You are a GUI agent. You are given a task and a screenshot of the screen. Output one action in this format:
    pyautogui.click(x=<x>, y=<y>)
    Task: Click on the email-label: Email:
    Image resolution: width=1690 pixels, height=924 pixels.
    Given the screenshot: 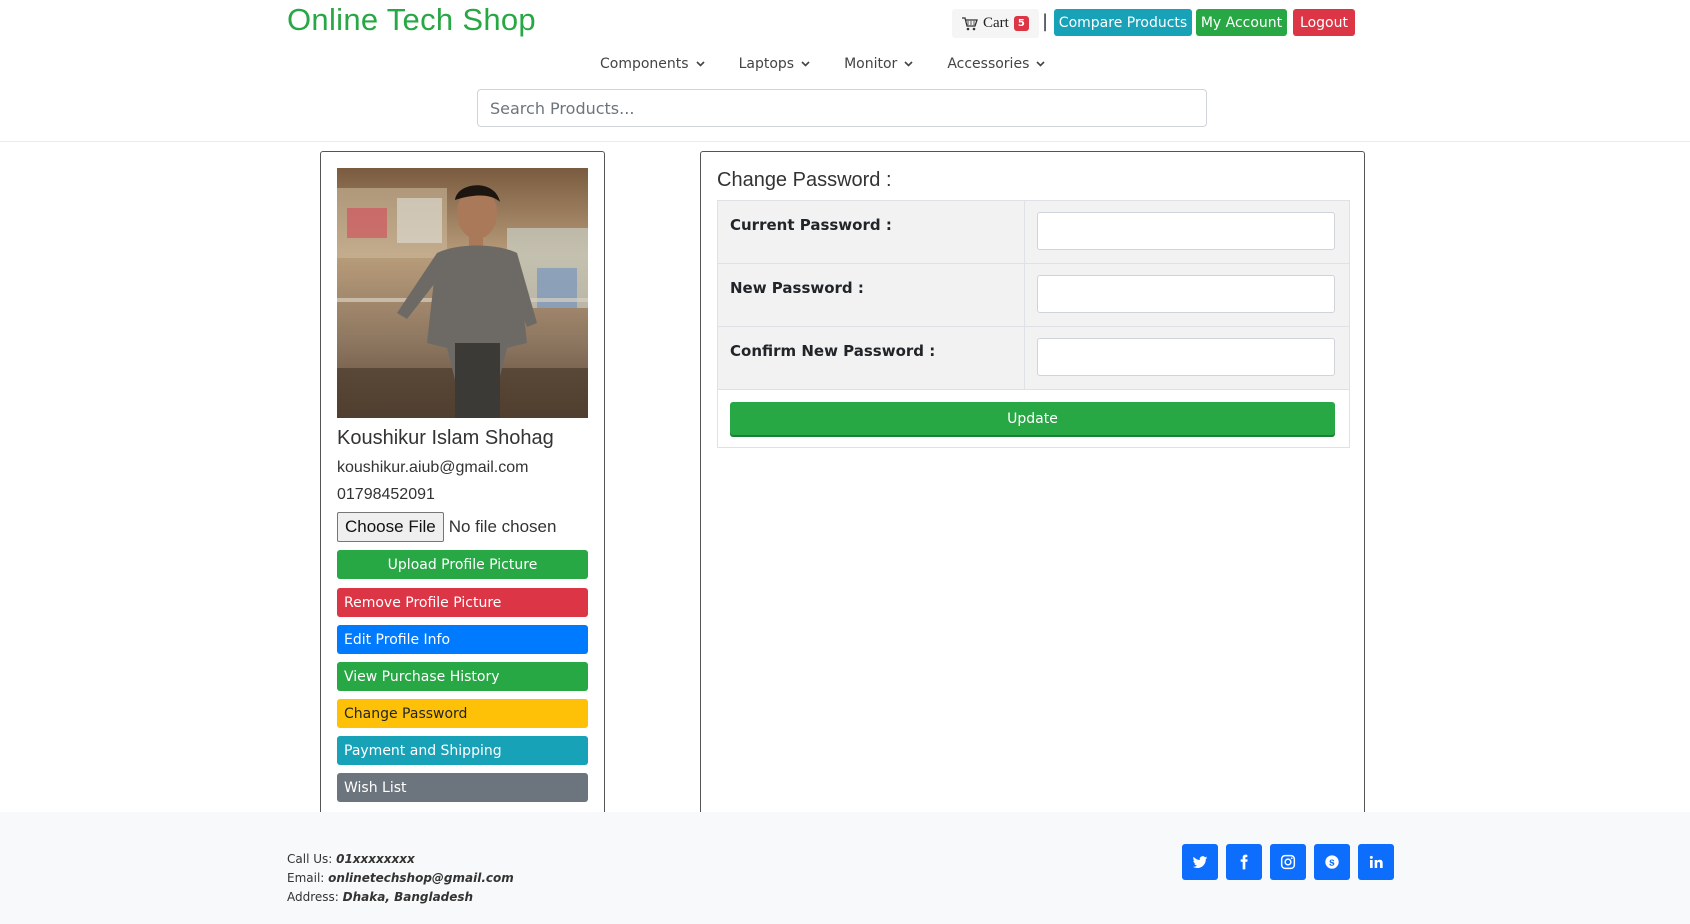 What is the action you would take?
    pyautogui.click(x=308, y=878)
    